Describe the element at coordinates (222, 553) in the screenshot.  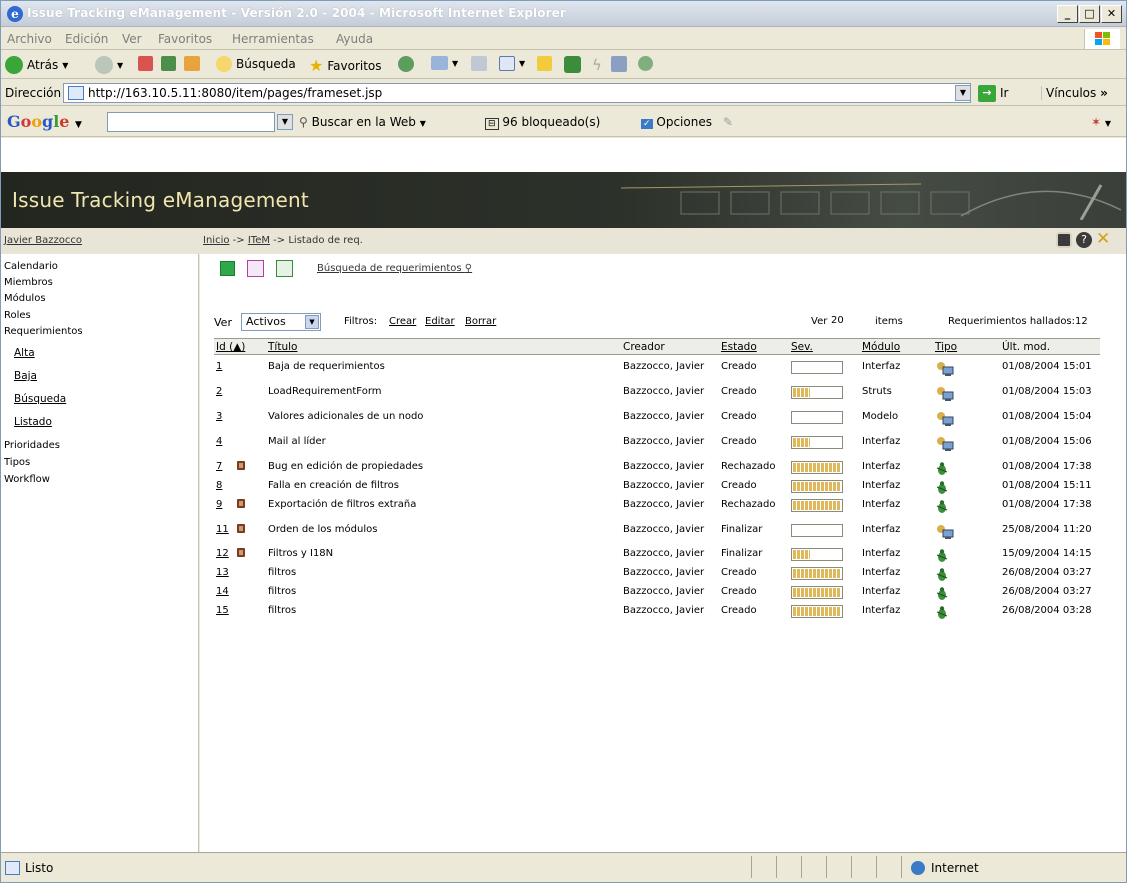
I see `row-id-link: 12` at that location.